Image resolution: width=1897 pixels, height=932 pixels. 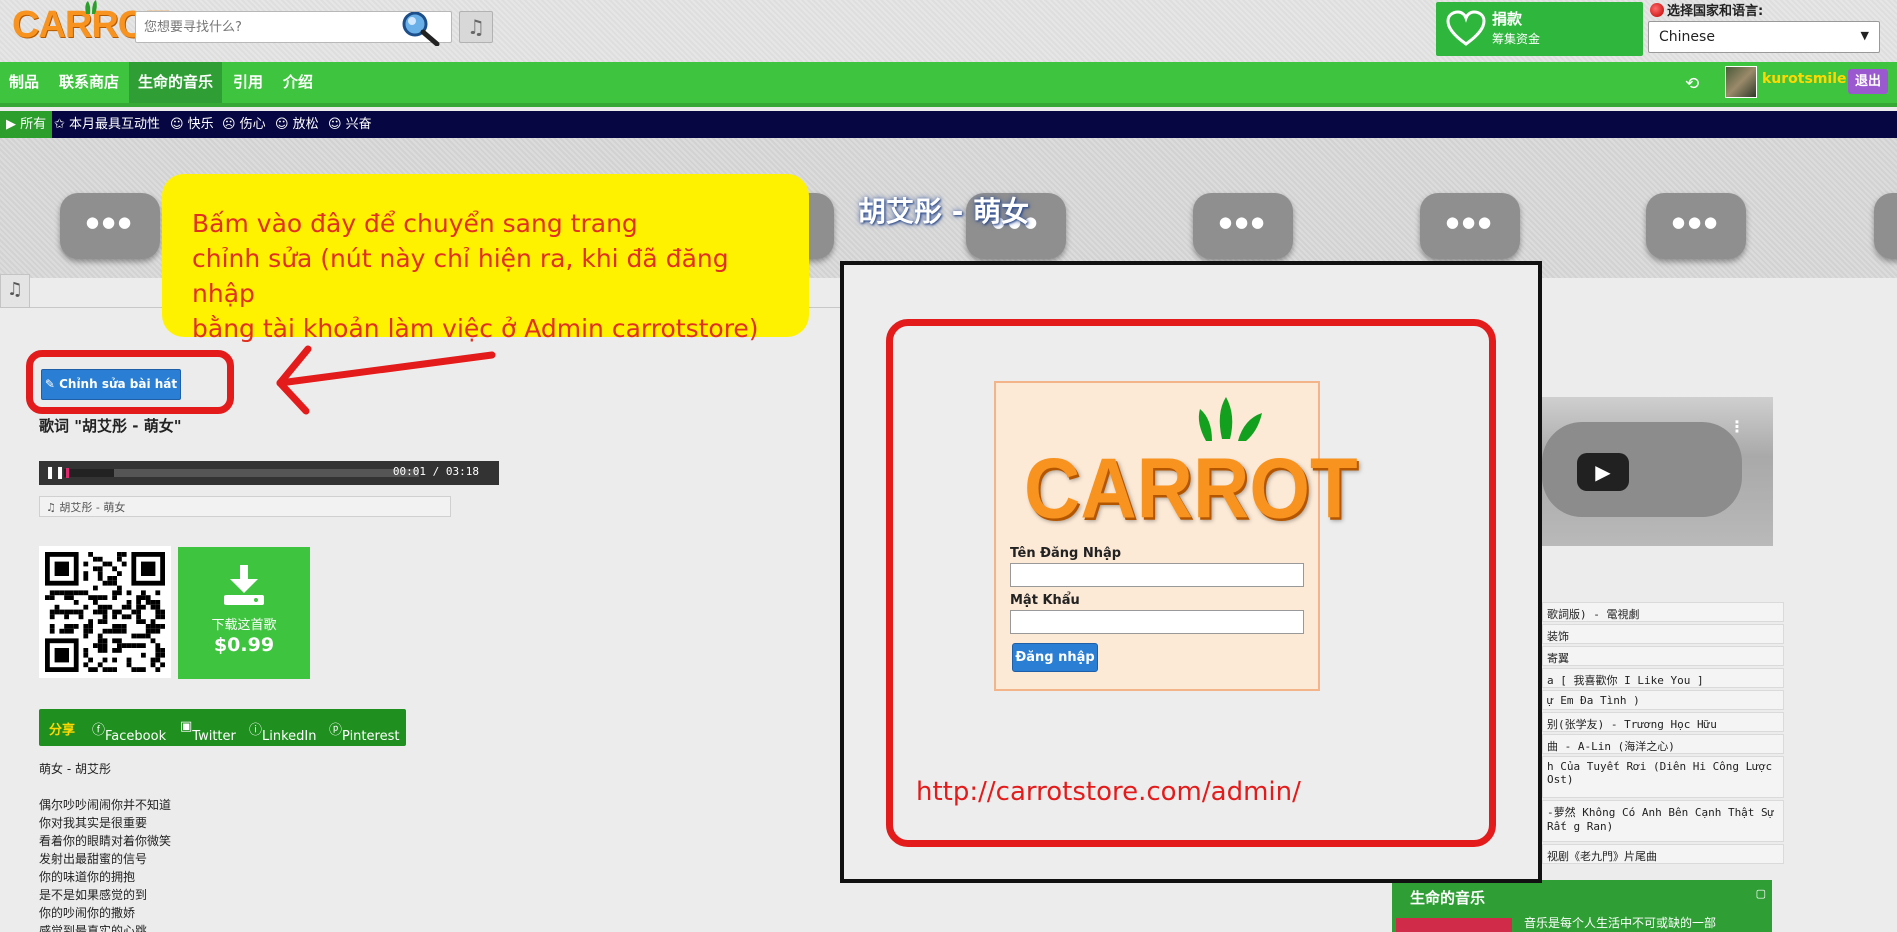 What do you see at coordinates (1108, 792) in the screenshot?
I see `admin-url: http://carrotstore.com/admin/` at bounding box center [1108, 792].